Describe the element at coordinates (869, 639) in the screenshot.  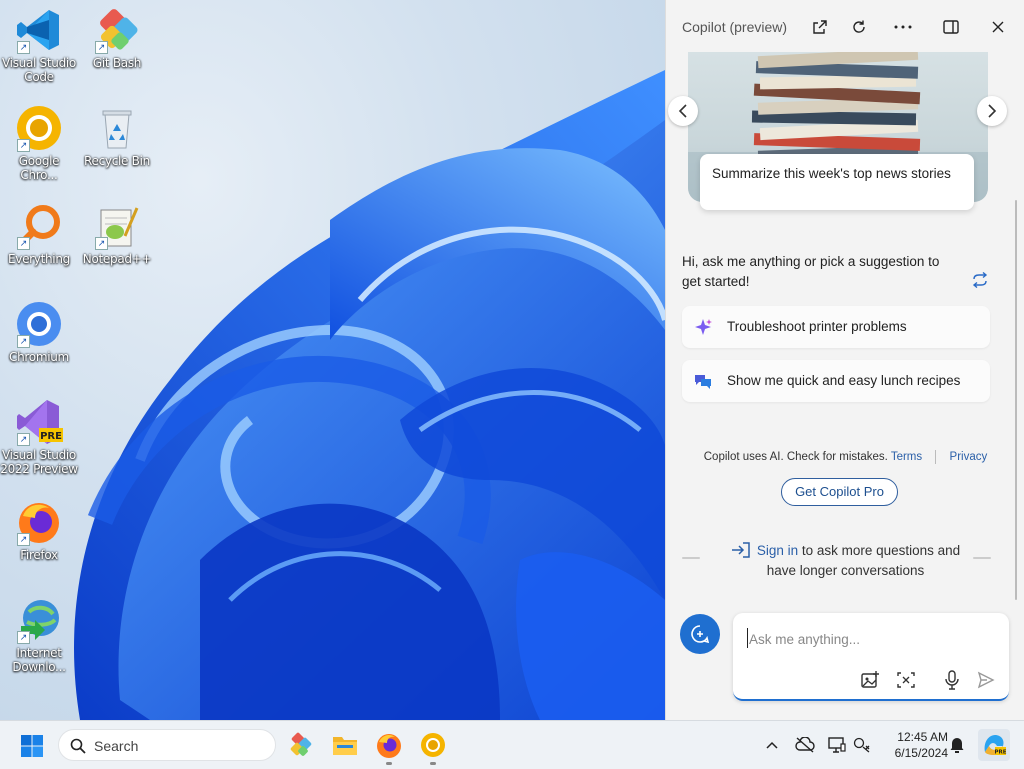
I see `ask-input` at that location.